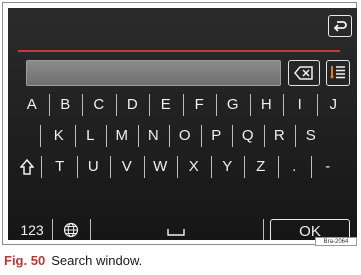 The width and height of the screenshot is (361, 275). I want to click on key-t: T, so click(60, 167).